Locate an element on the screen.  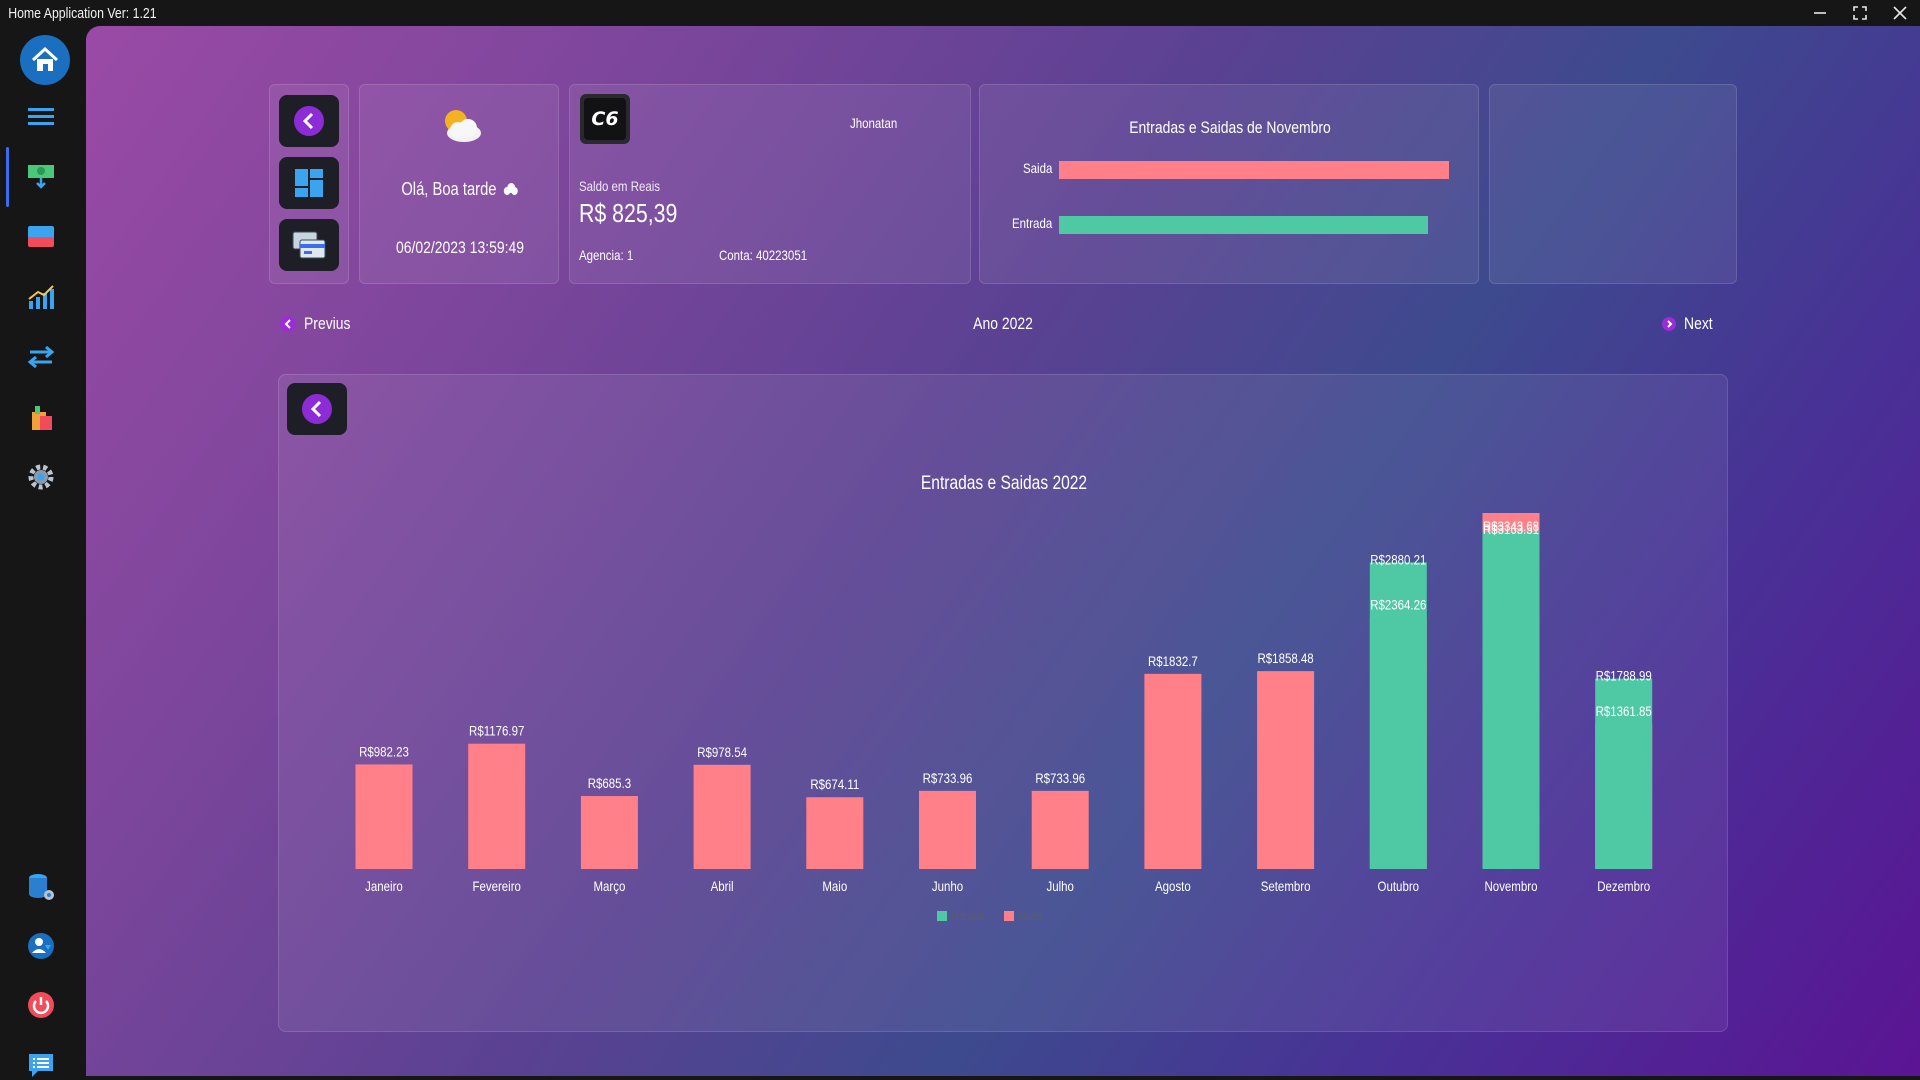
settings-gear-icon is located at coordinates (41, 477).